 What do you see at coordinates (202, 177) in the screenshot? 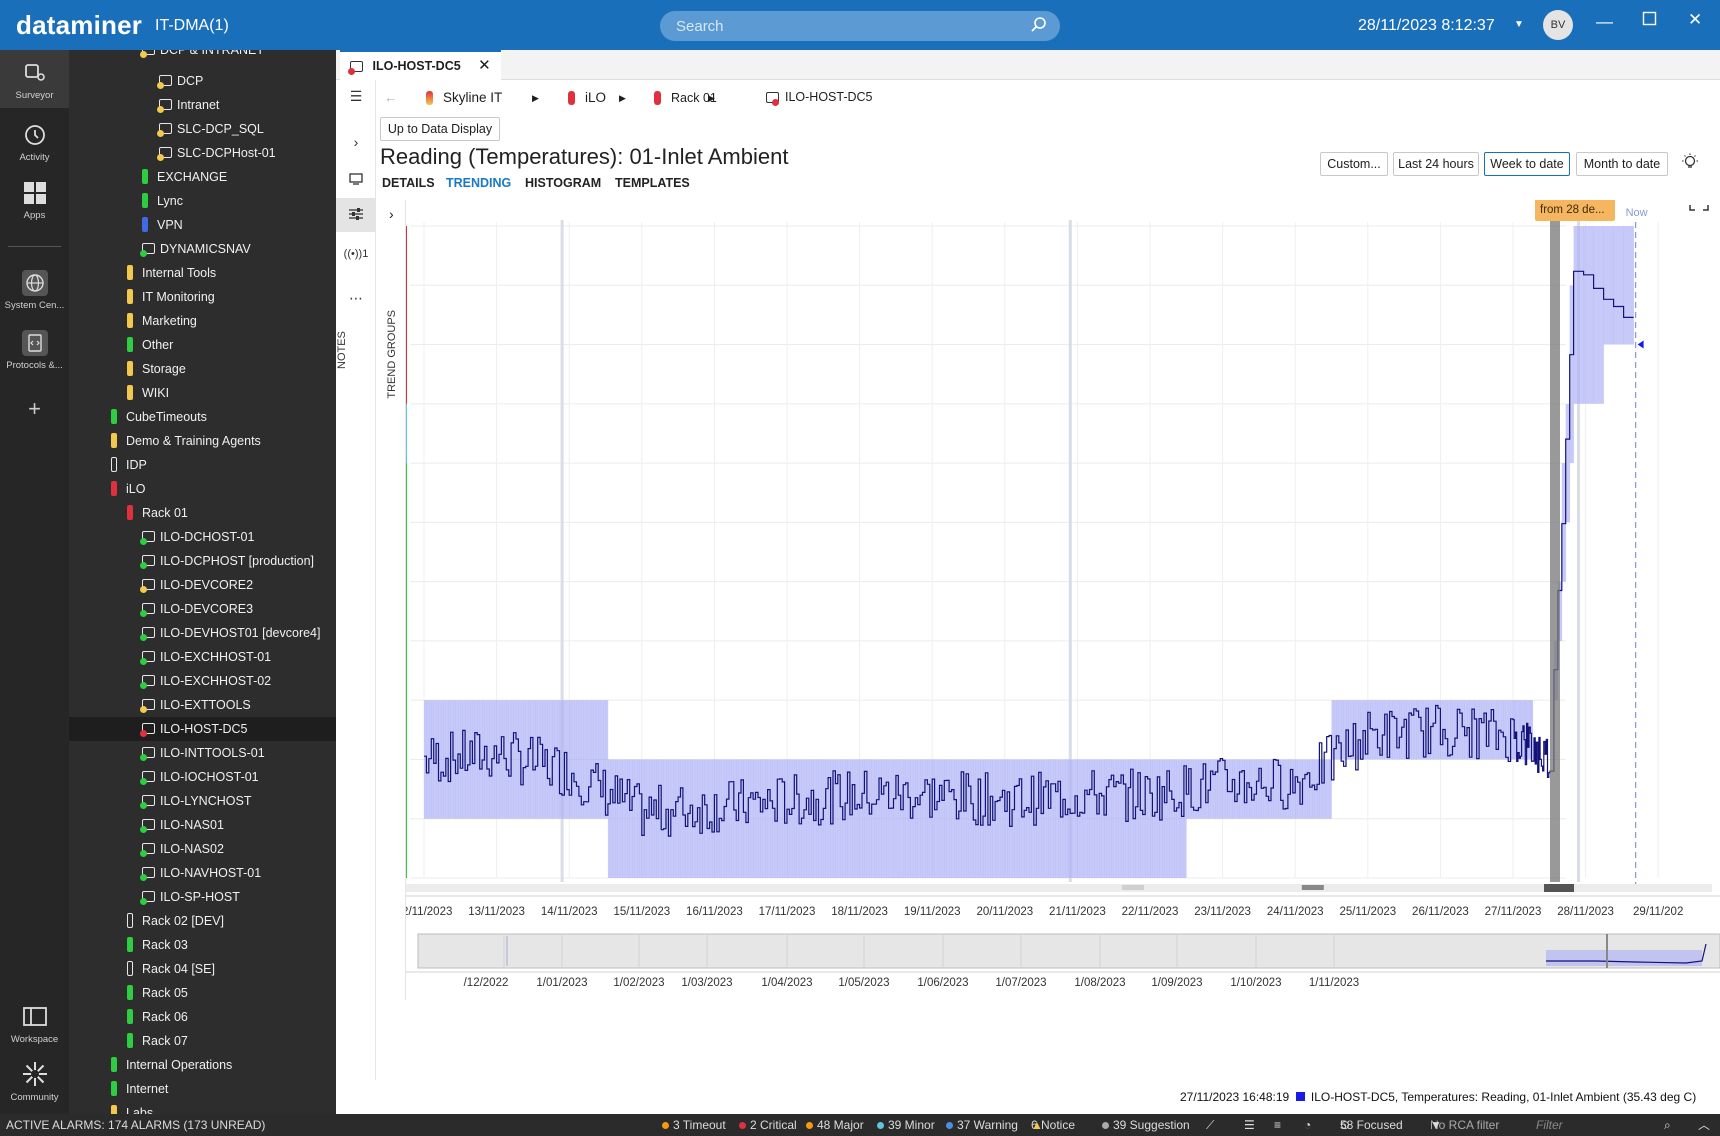
I see `tree-node: EXCHANGE` at bounding box center [202, 177].